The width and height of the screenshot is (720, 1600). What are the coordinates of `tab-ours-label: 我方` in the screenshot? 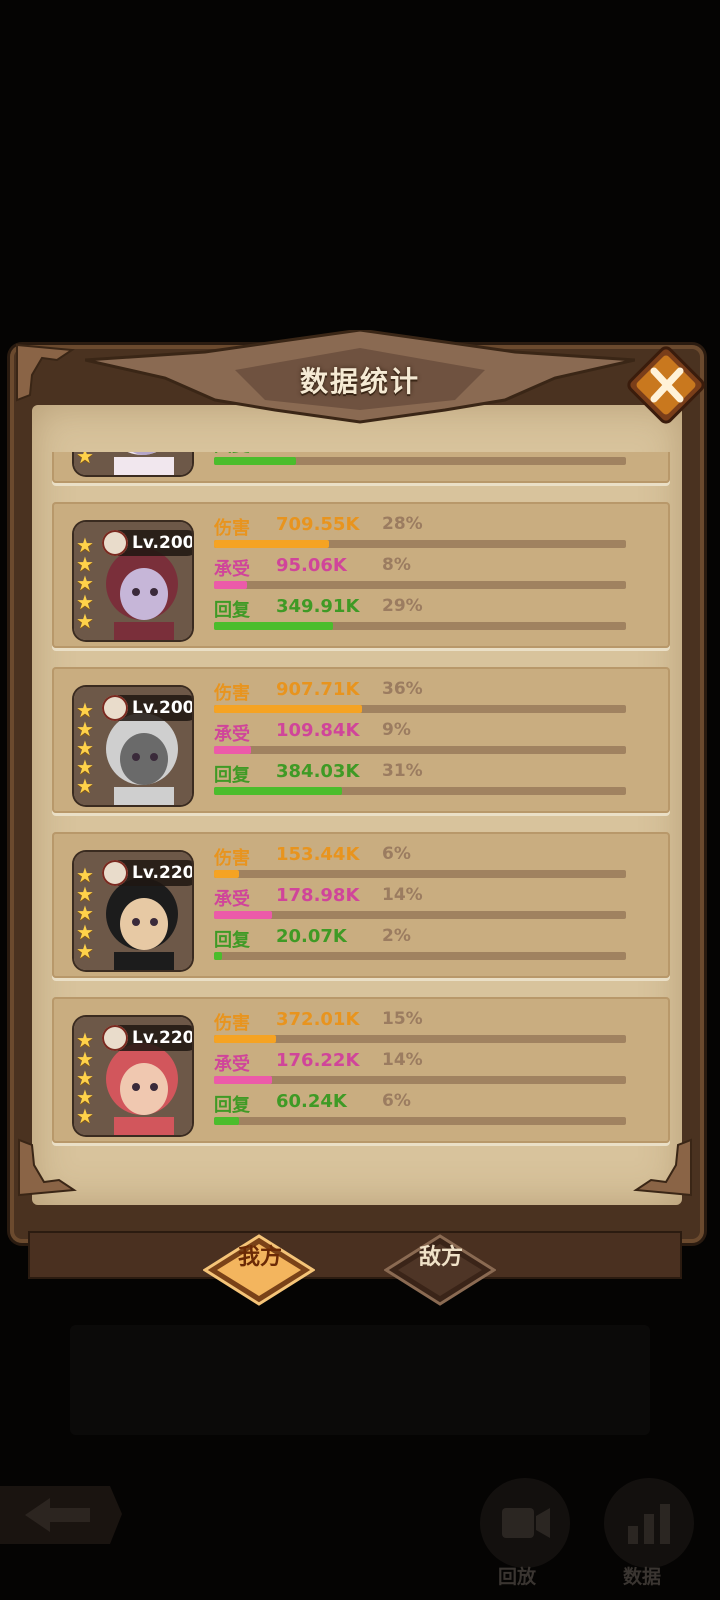 It's located at (259, 1257).